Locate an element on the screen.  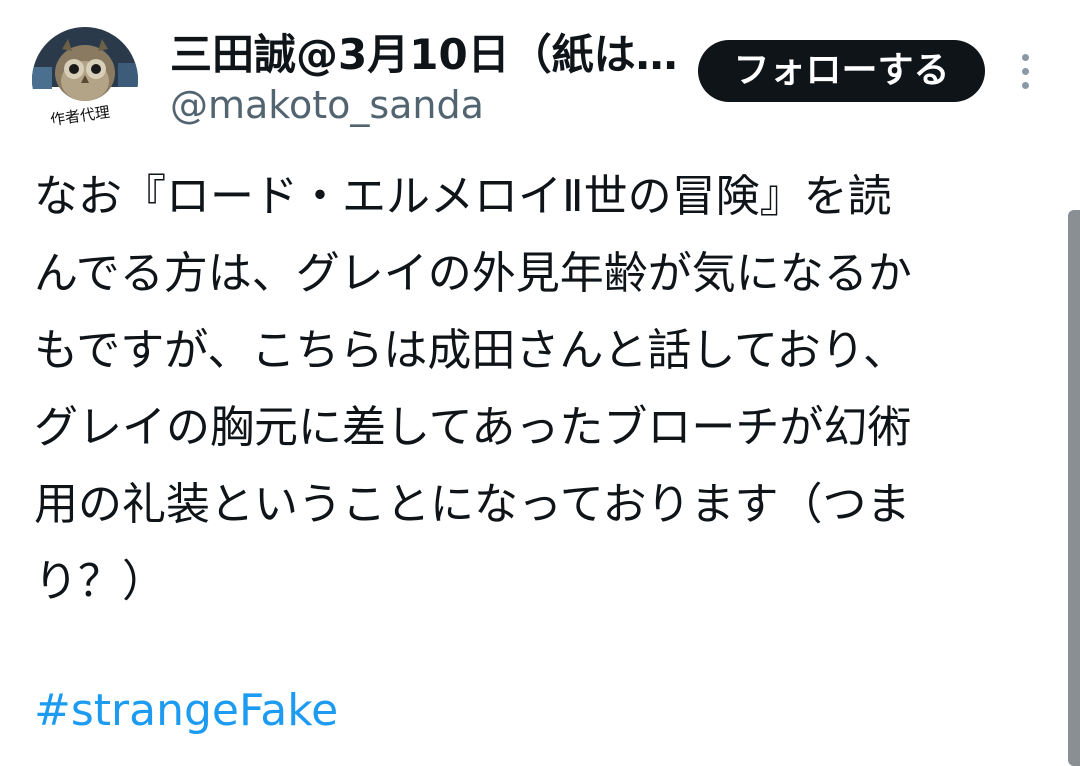
tweet-text-line: グレイの胸元に差してあったブローチが幻術 is located at coordinates (473, 427).